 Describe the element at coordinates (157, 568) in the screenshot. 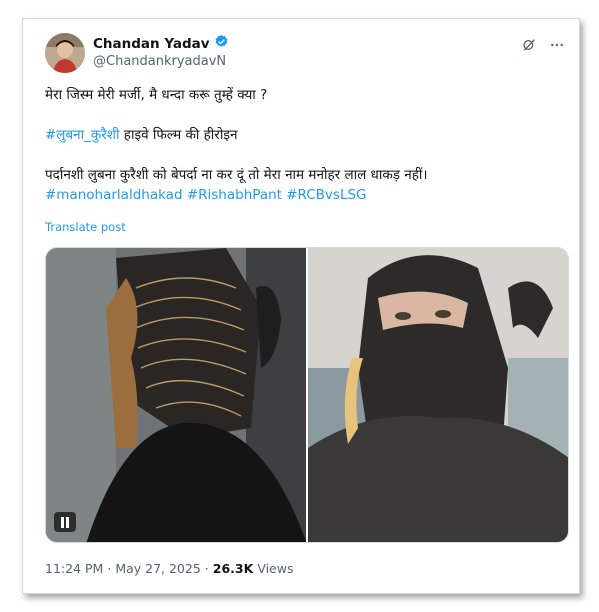

I see `post-date: May 27, 2025` at that location.